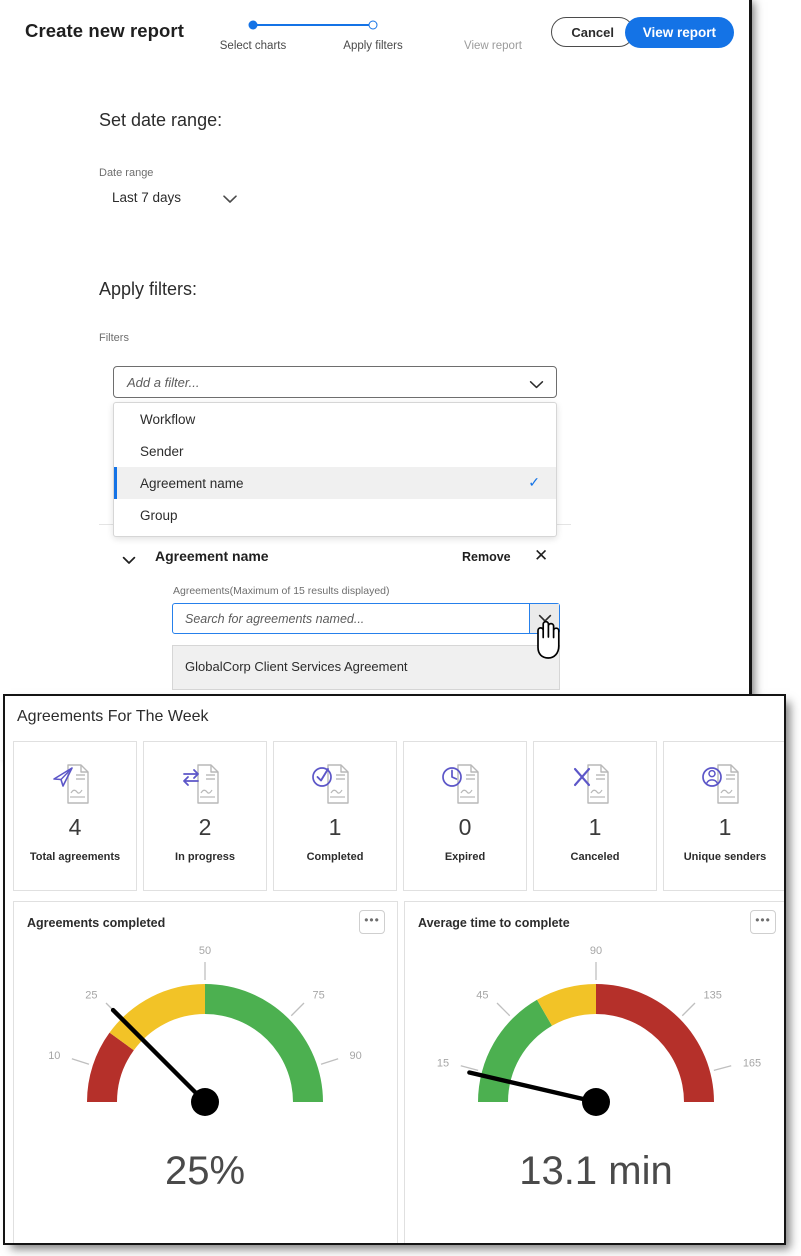 This screenshot has width=801, height=1256. Describe the element at coordinates (75, 784) in the screenshot. I see `paper-plane-document-icon` at that location.